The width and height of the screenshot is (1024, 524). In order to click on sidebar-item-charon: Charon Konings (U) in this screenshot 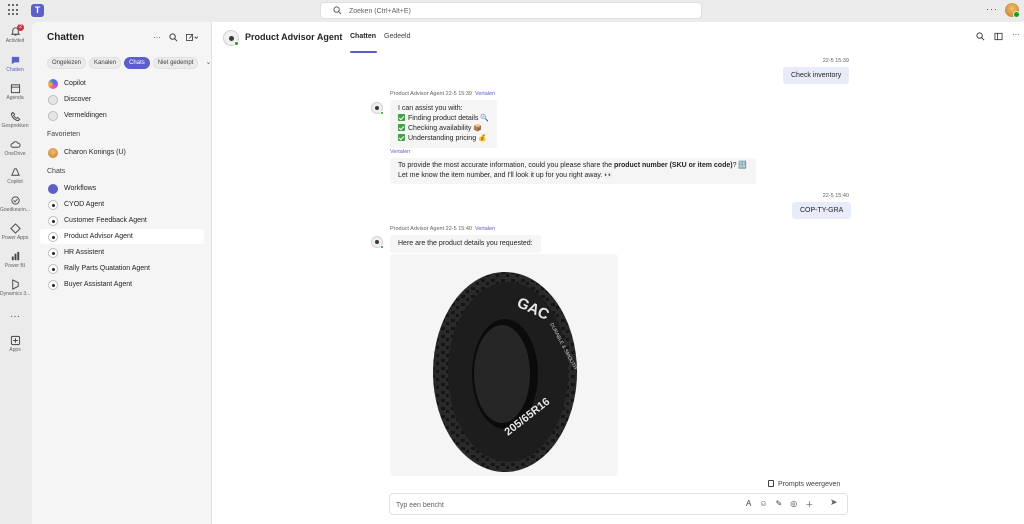, I will do `click(122, 152)`.